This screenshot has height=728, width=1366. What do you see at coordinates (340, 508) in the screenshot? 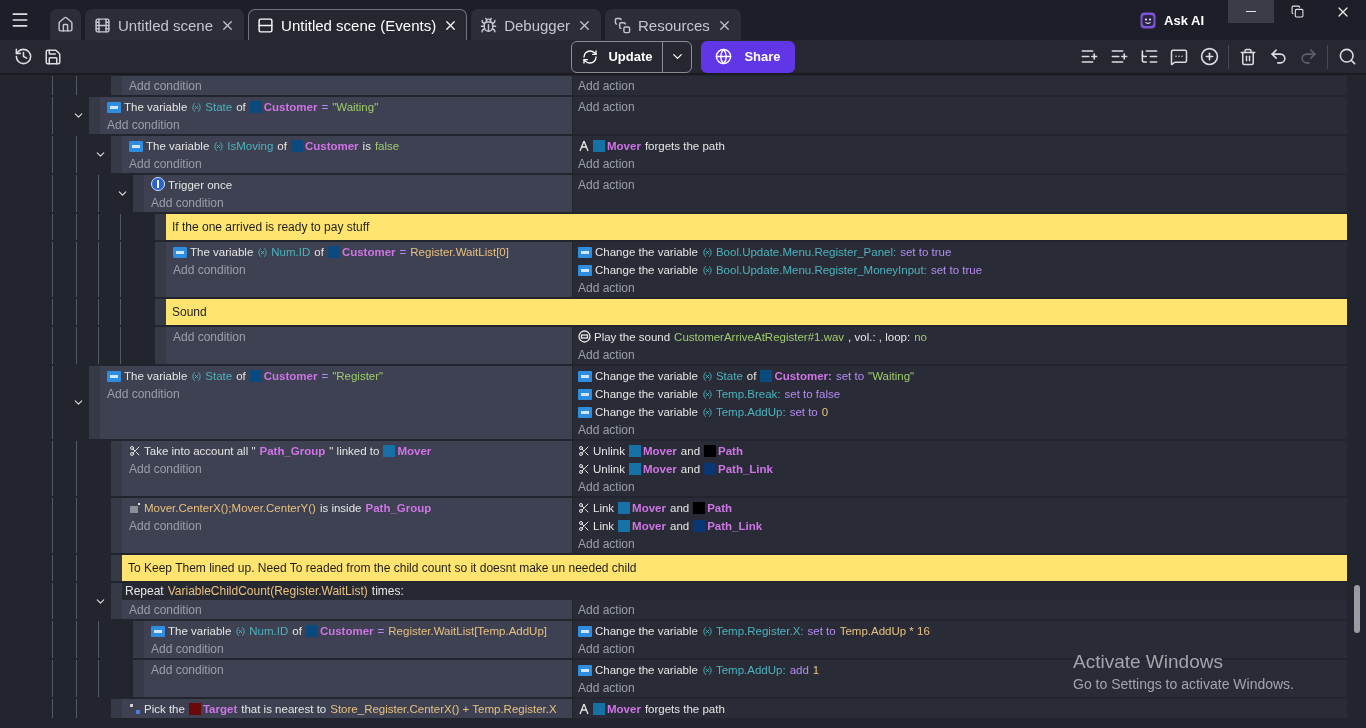
I see `condition-text: is inside` at bounding box center [340, 508].